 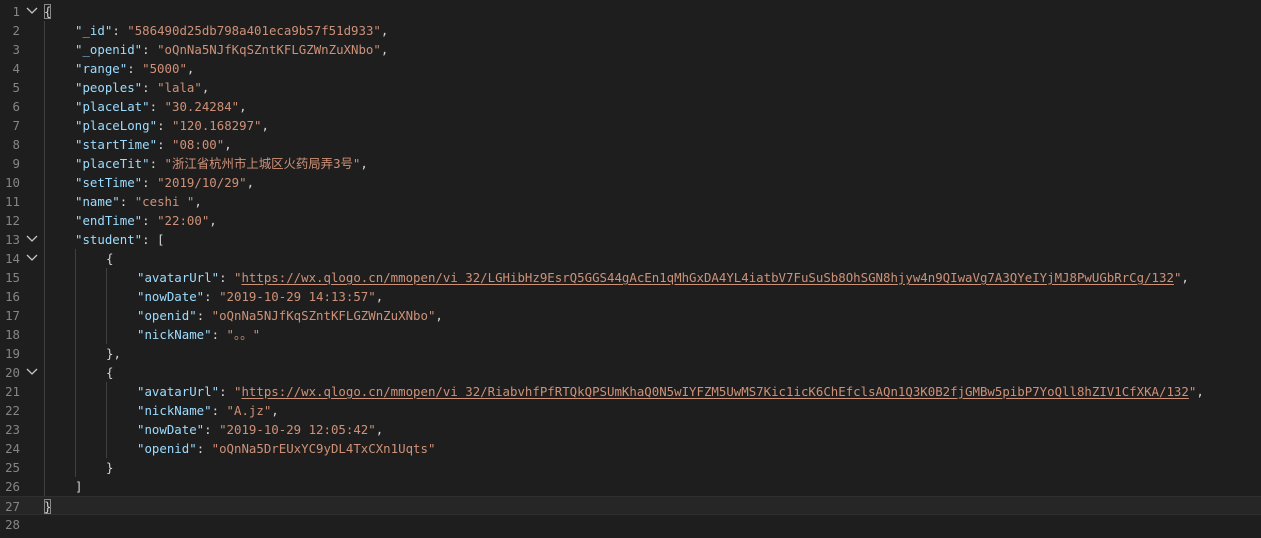 What do you see at coordinates (630, 505) in the screenshot?
I see `code-line: 27}` at bounding box center [630, 505].